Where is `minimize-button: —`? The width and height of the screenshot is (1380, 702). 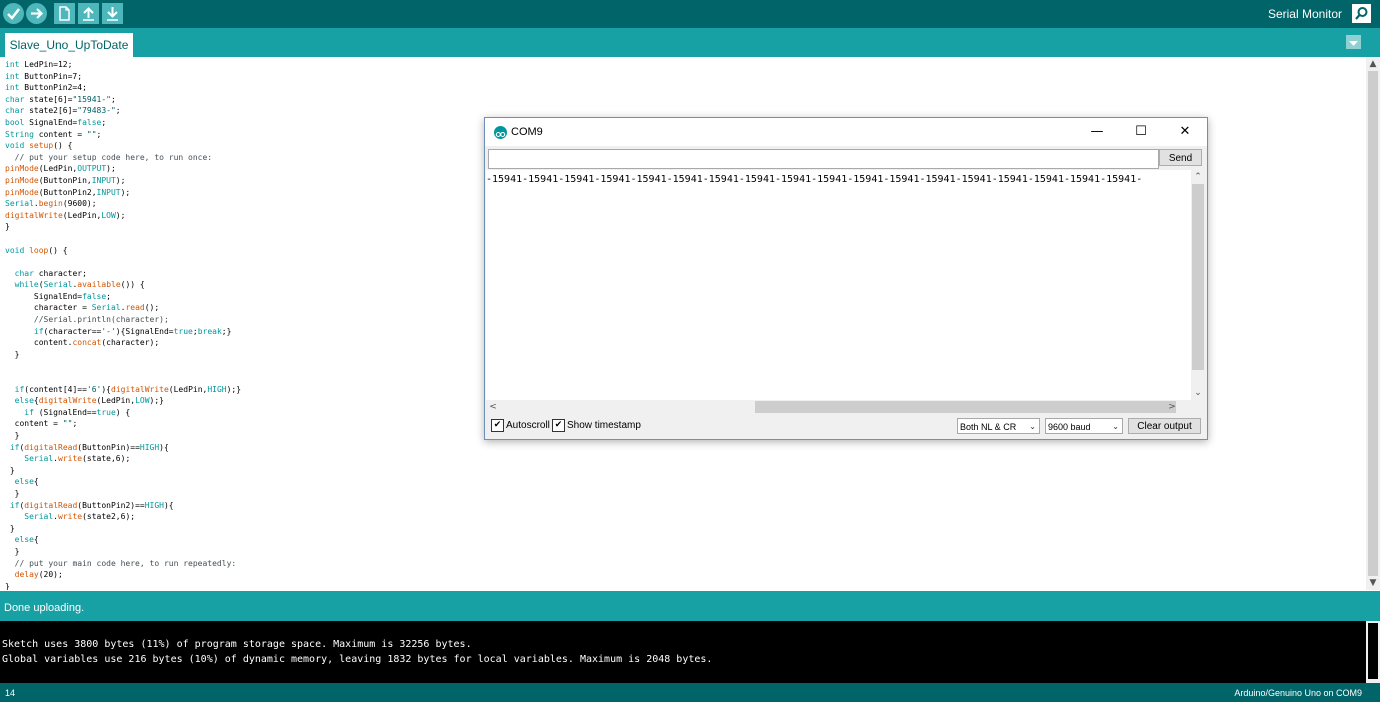
minimize-button: — is located at coordinates (1097, 132).